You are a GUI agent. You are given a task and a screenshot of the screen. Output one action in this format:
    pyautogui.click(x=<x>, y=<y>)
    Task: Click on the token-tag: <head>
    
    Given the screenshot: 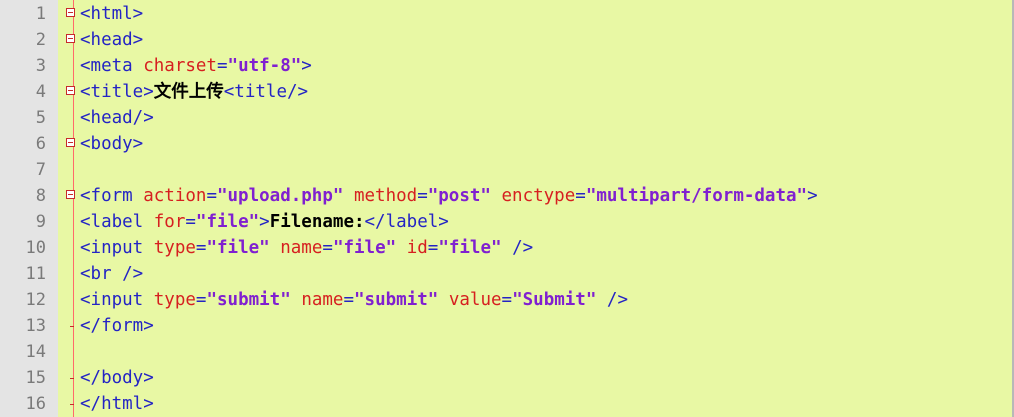 What is the action you would take?
    pyautogui.click(x=112, y=40)
    